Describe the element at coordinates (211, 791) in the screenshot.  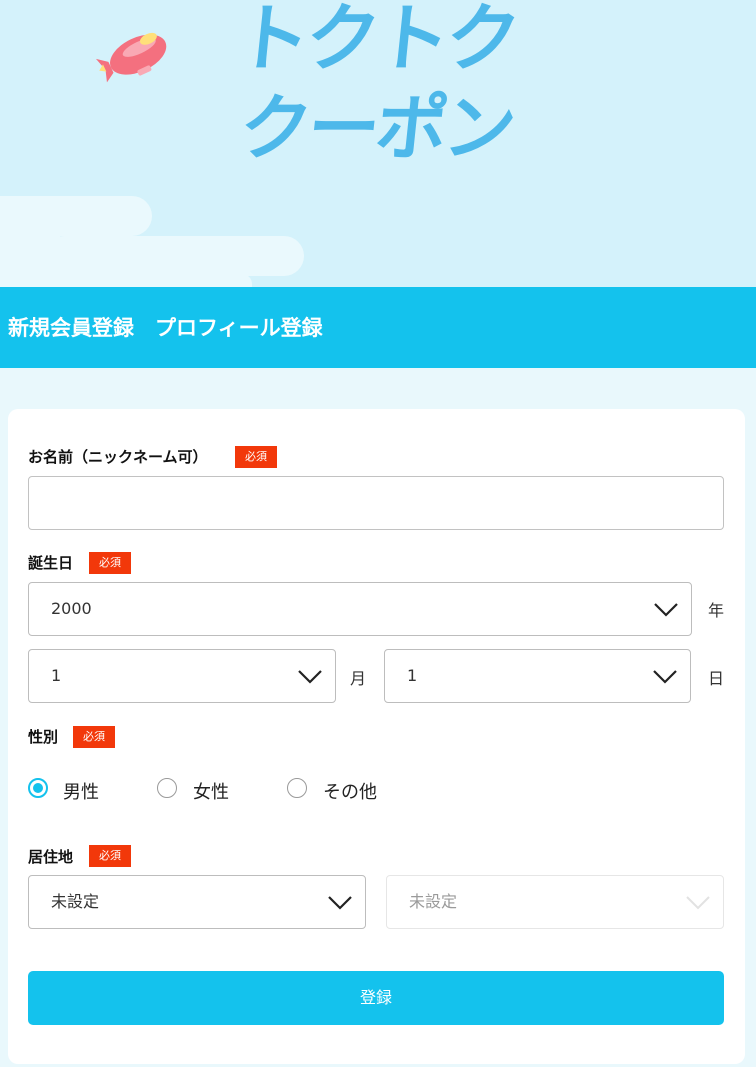
I see `gender-female-label: 女性` at that location.